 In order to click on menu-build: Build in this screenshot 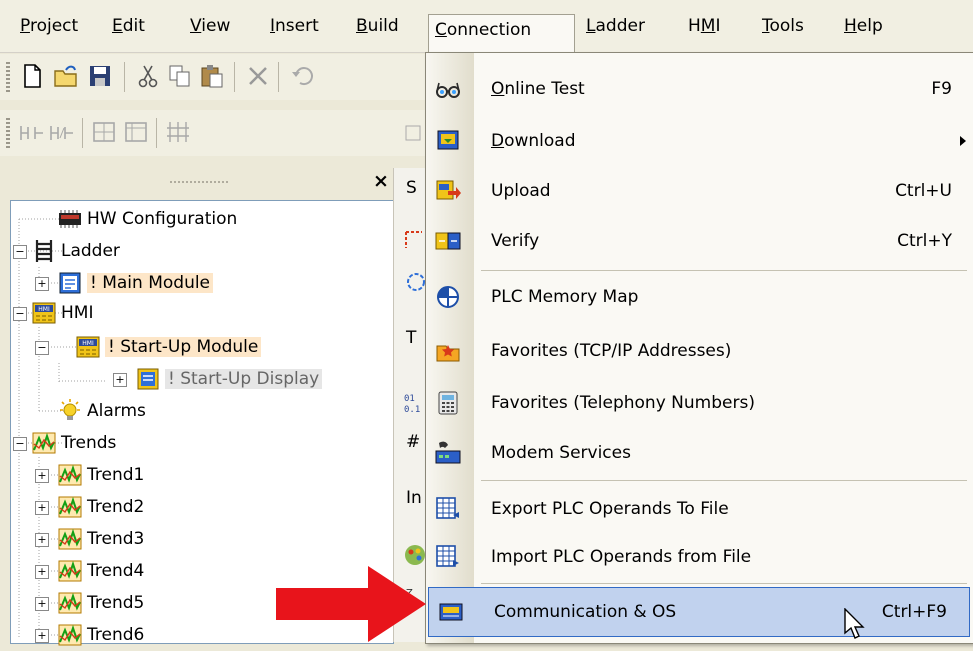, I will do `click(377, 26)`.